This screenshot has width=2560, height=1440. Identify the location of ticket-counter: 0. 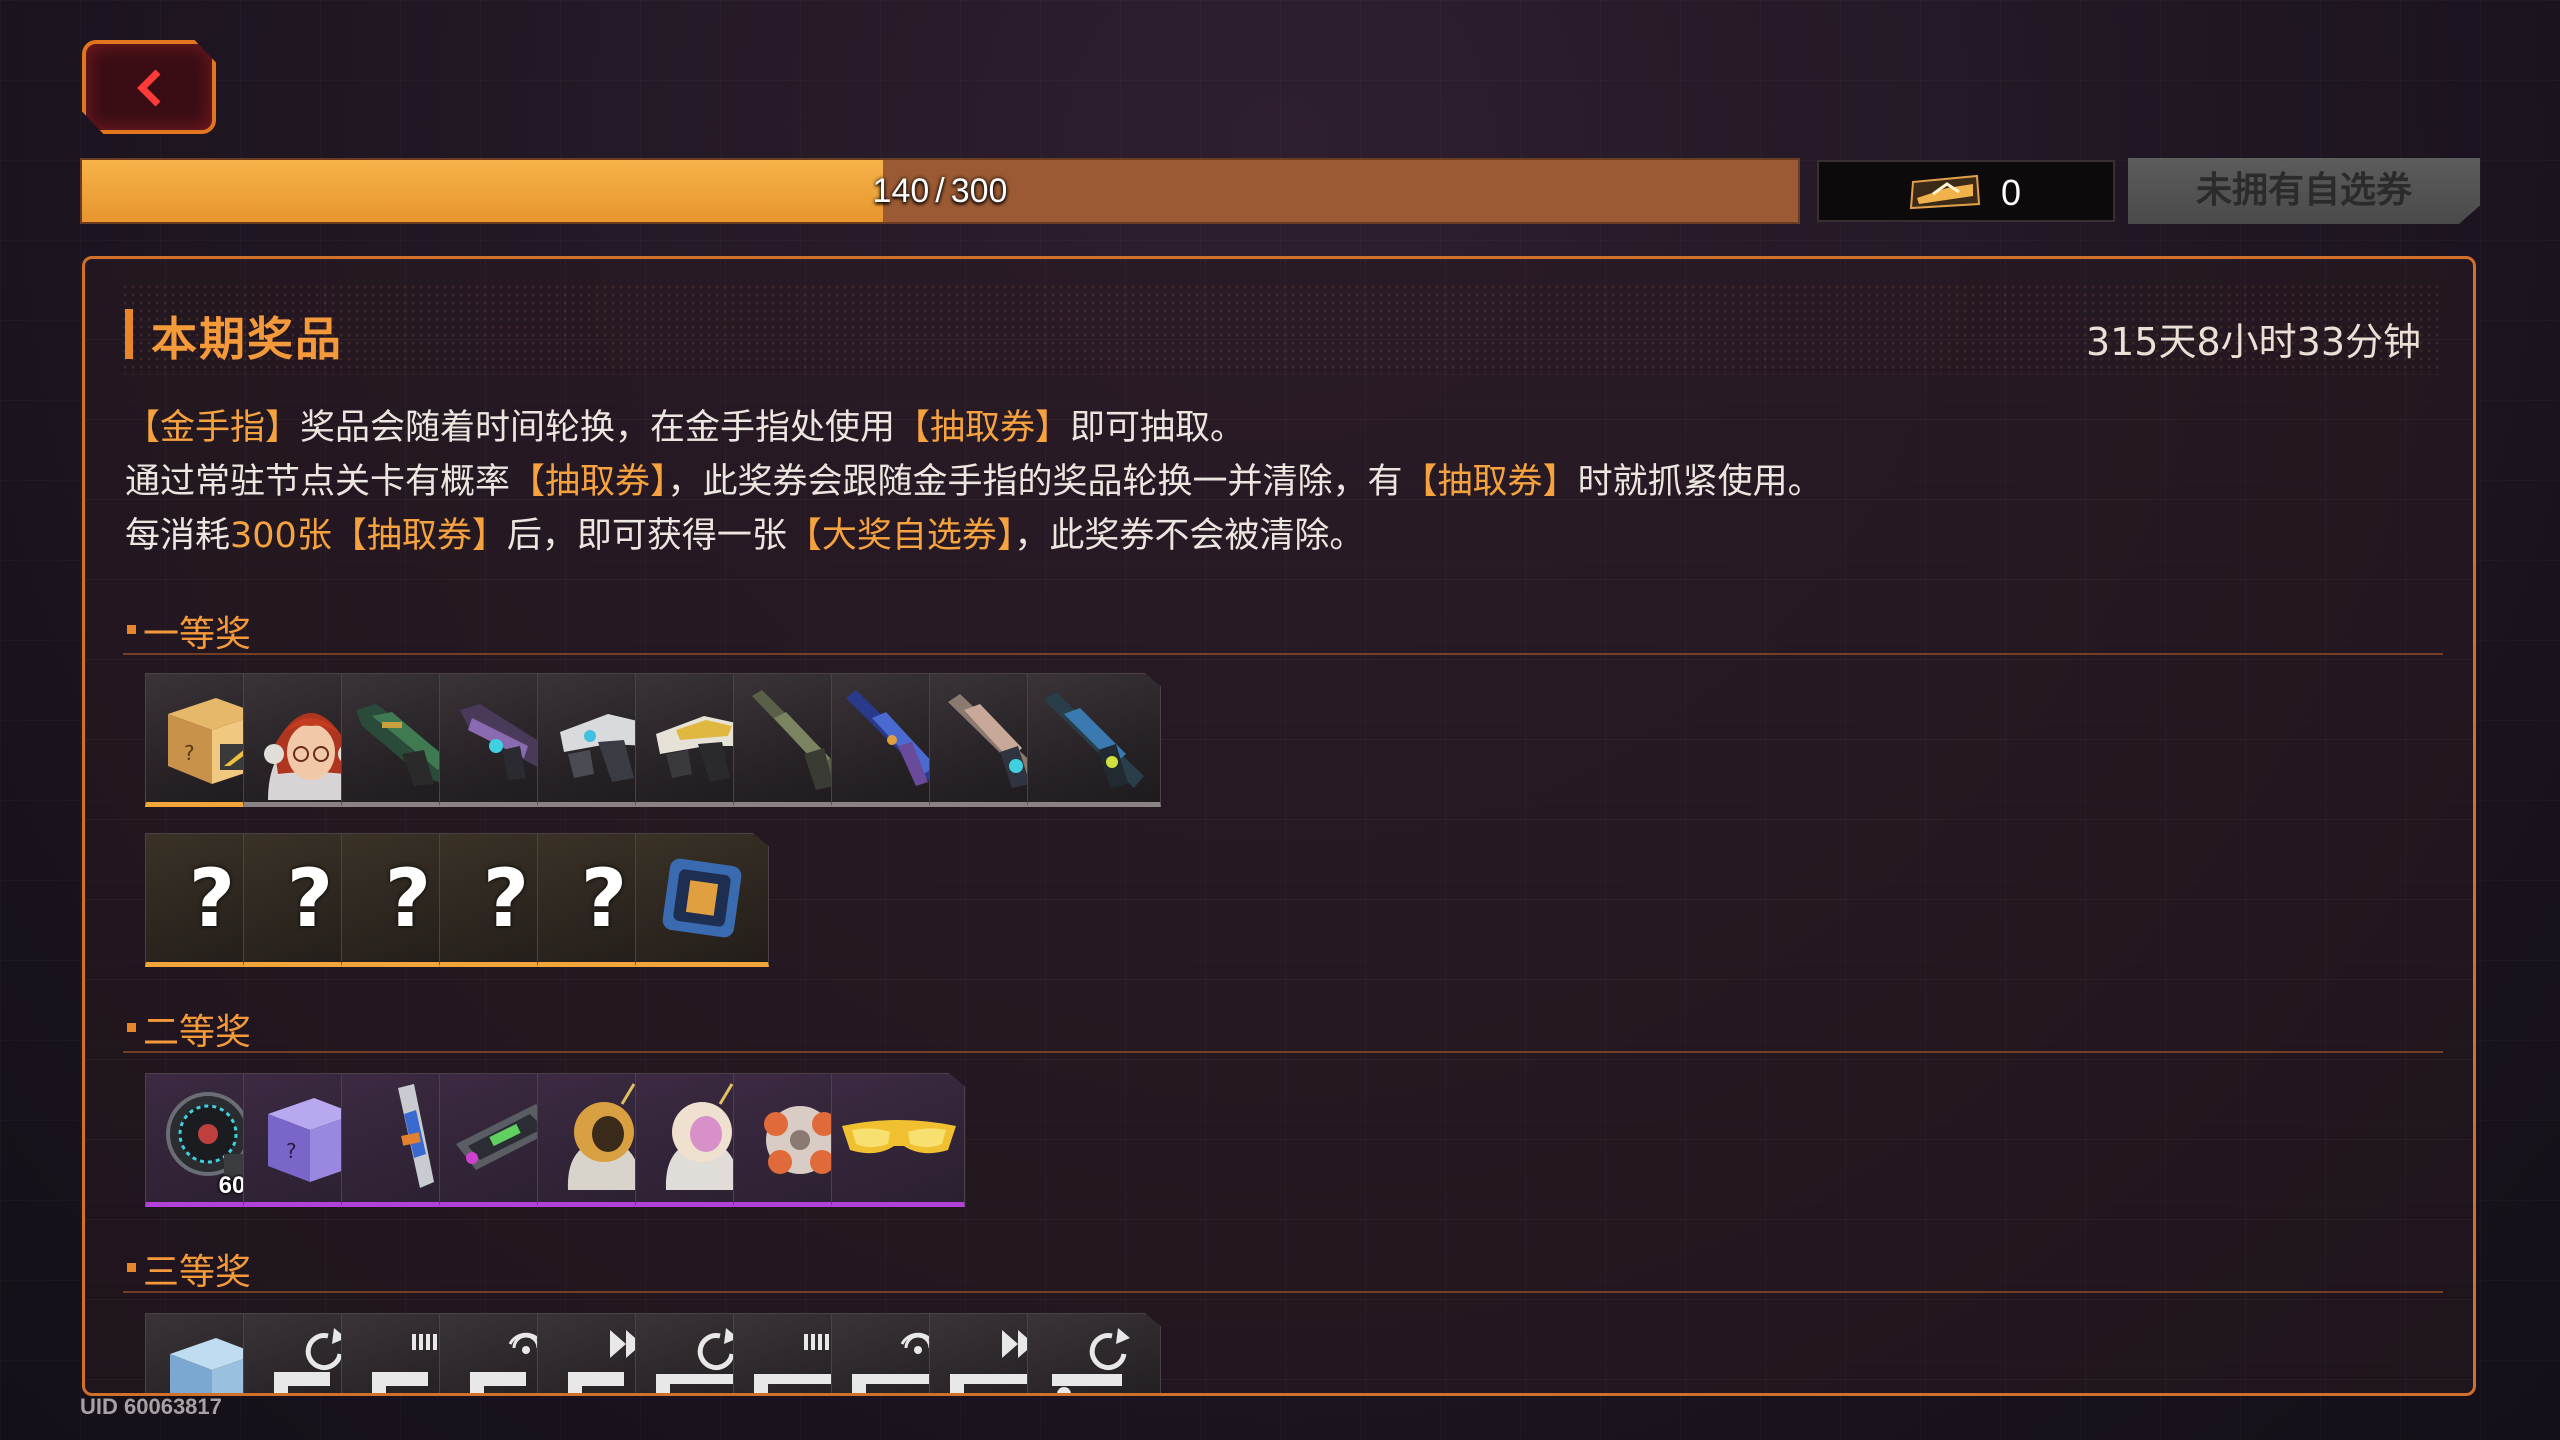
(1966, 191).